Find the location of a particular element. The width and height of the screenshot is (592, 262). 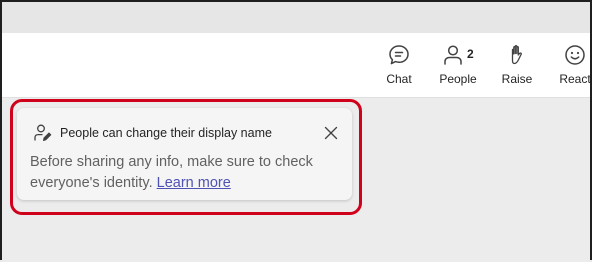

raise-hand-button: Raise is located at coordinates (517, 66).